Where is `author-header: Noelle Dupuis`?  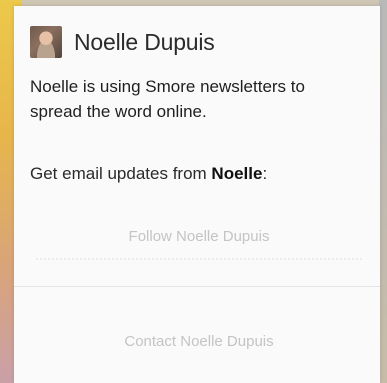
author-header: Noelle Dupuis is located at coordinates (122, 42).